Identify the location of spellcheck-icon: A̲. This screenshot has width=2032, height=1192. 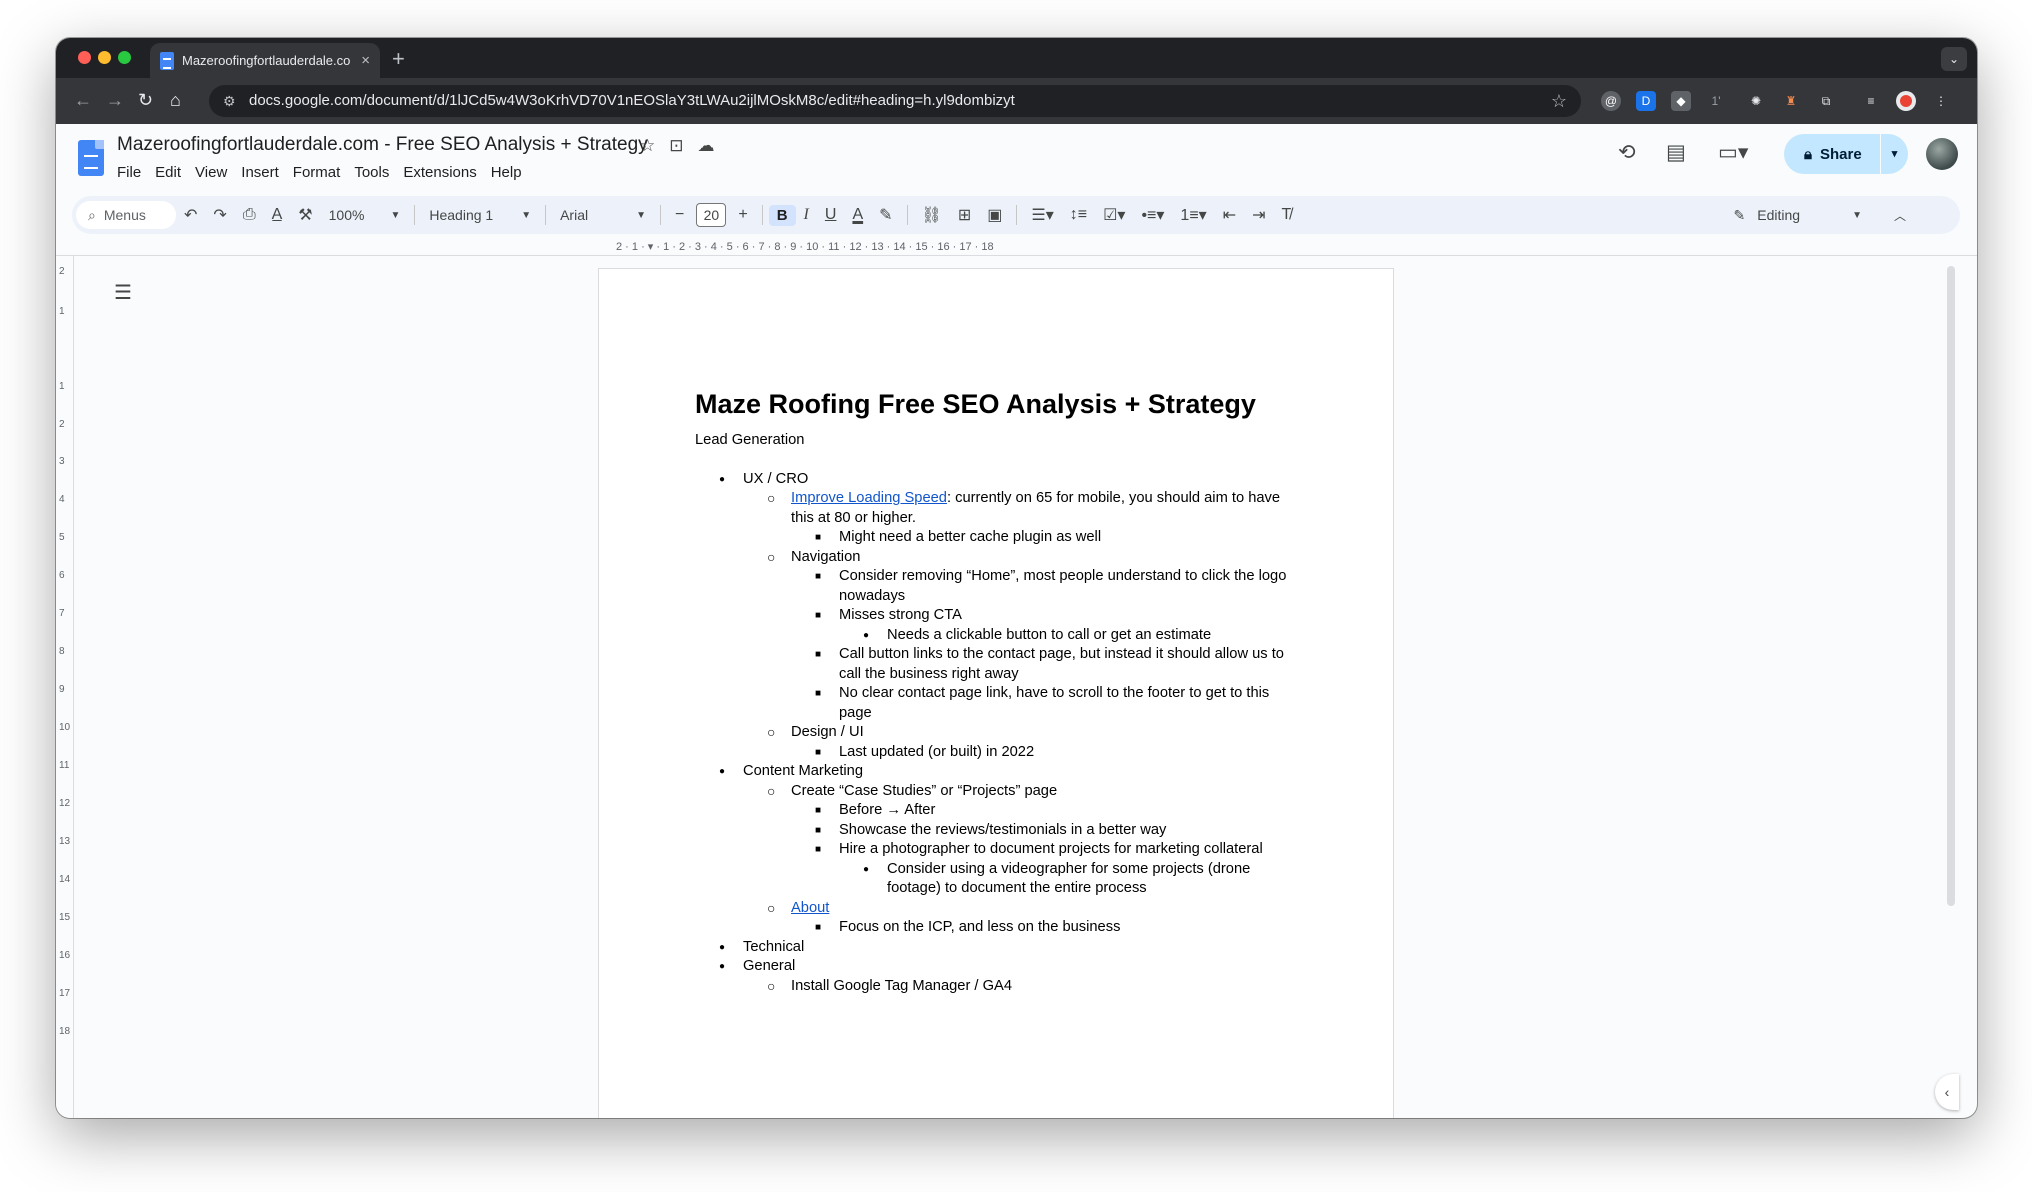
(277, 215).